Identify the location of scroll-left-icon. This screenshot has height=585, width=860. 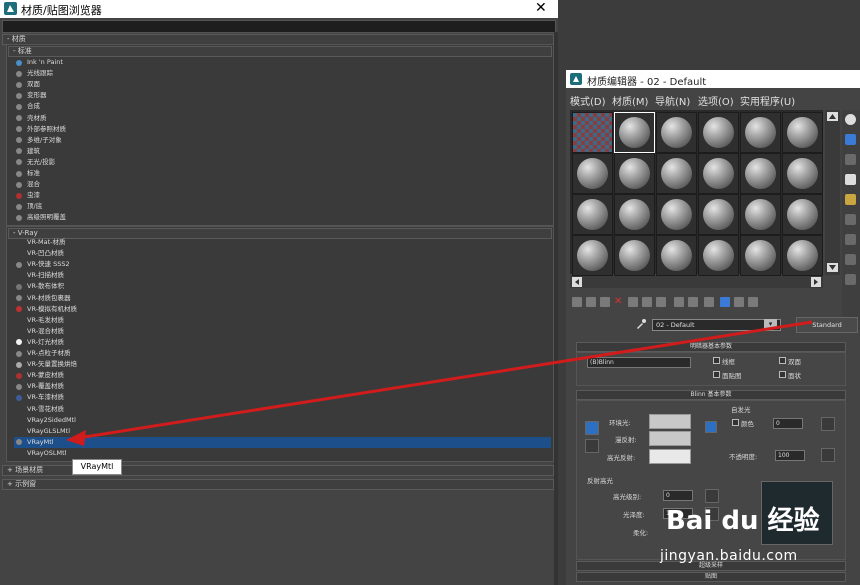
(577, 282).